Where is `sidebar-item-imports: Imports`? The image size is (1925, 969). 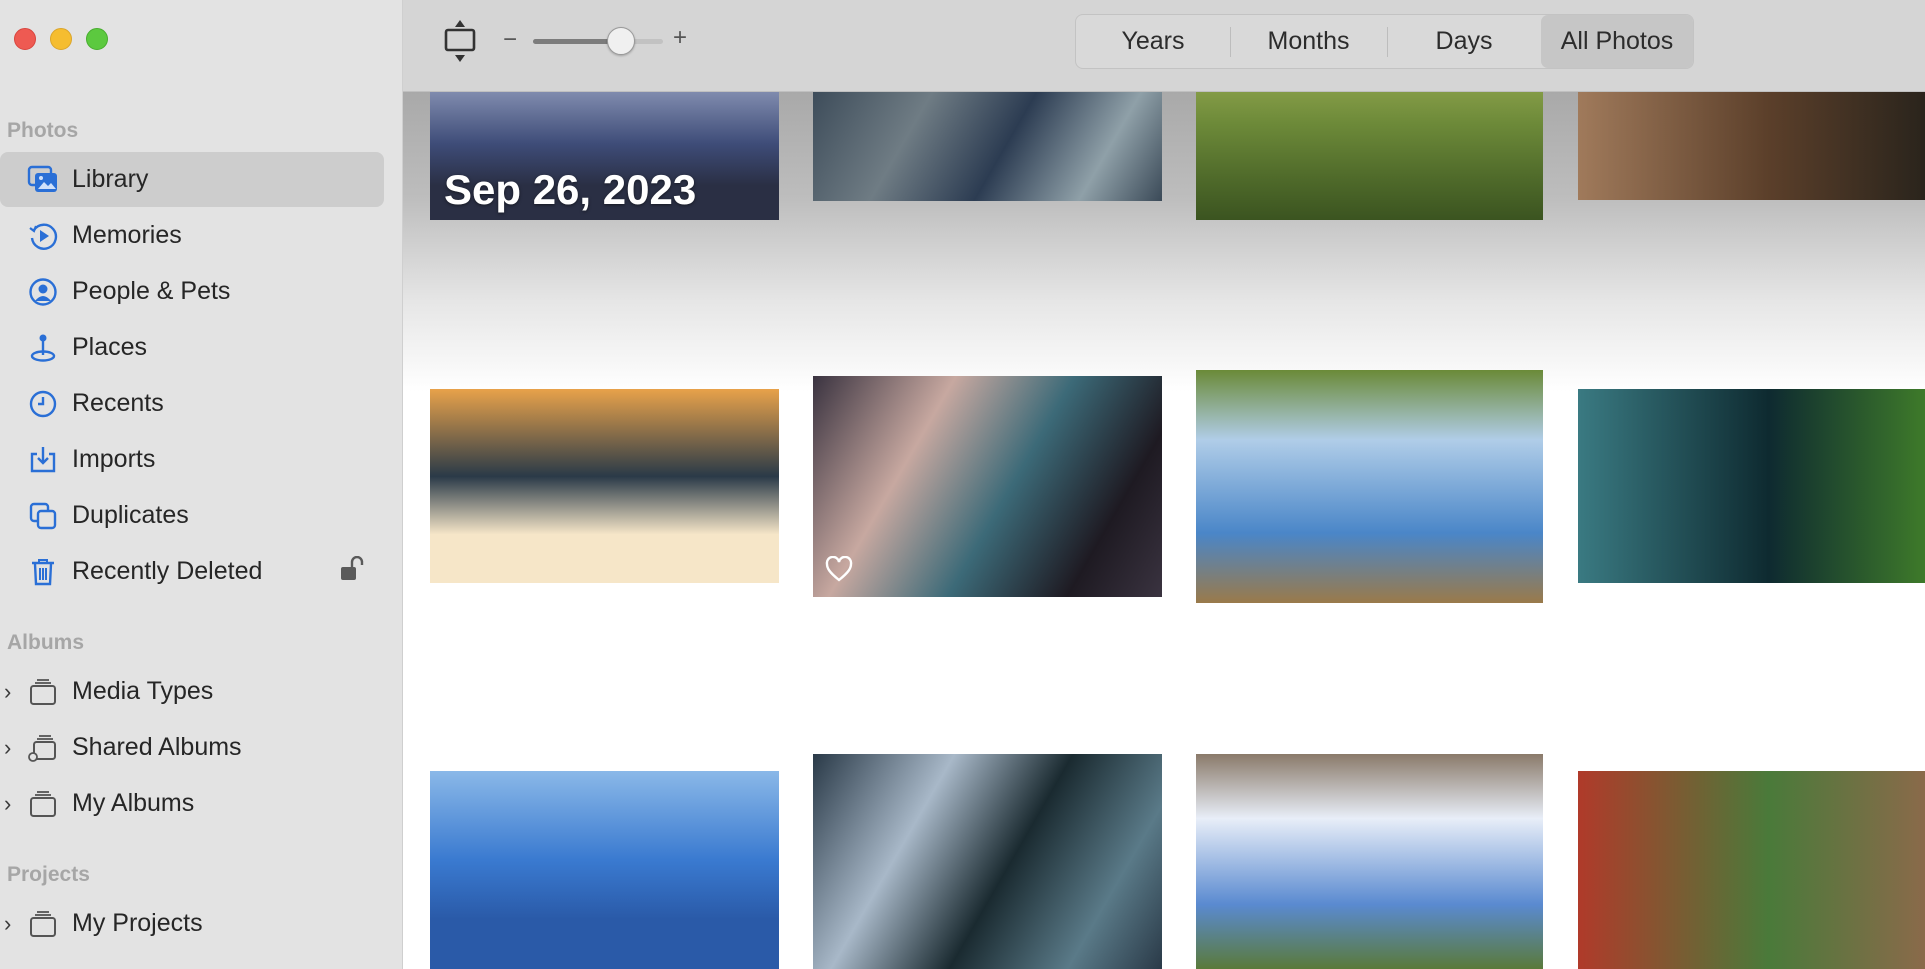
sidebar-item-imports: Imports is located at coordinates (192, 459).